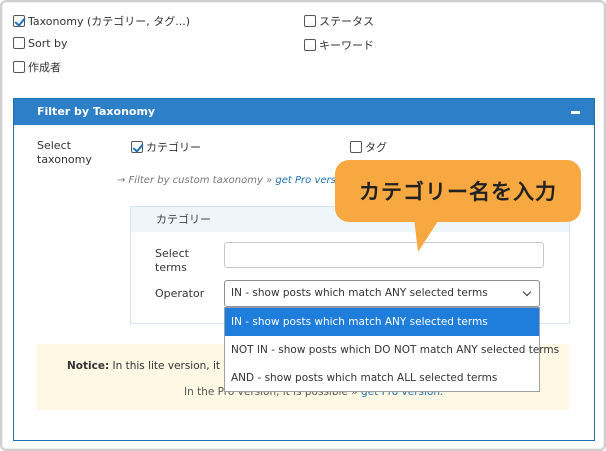 Image resolution: width=606 pixels, height=451 pixels. What do you see at coordinates (177, 366) in the screenshot?
I see `notice-text: In this lite version, it is n` at bounding box center [177, 366].